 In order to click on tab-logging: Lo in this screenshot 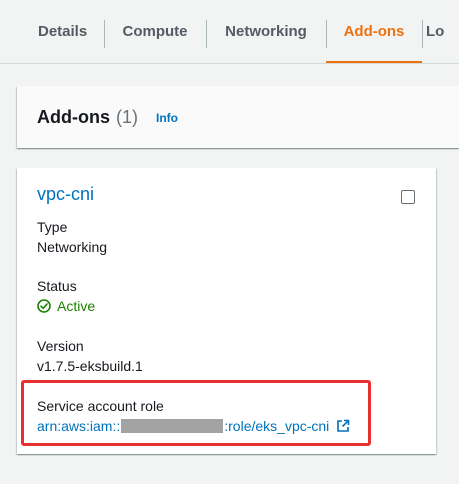, I will do `click(440, 31)`.